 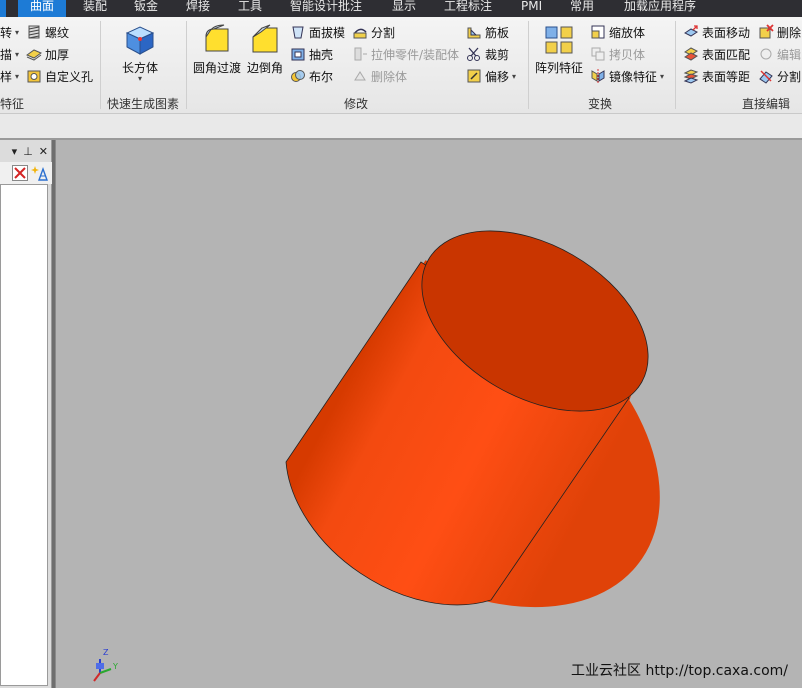 I want to click on fillet-button: 圆角过渡, so click(x=217, y=49).